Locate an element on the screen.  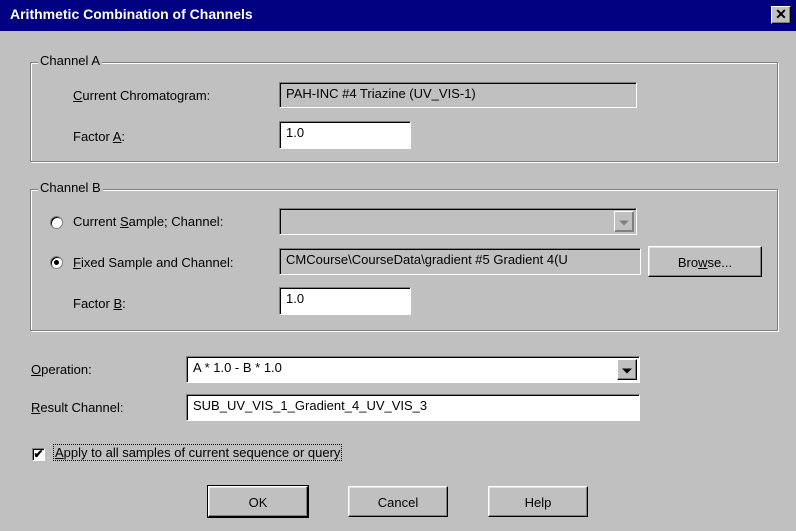
help-button: Help is located at coordinates (538, 501).